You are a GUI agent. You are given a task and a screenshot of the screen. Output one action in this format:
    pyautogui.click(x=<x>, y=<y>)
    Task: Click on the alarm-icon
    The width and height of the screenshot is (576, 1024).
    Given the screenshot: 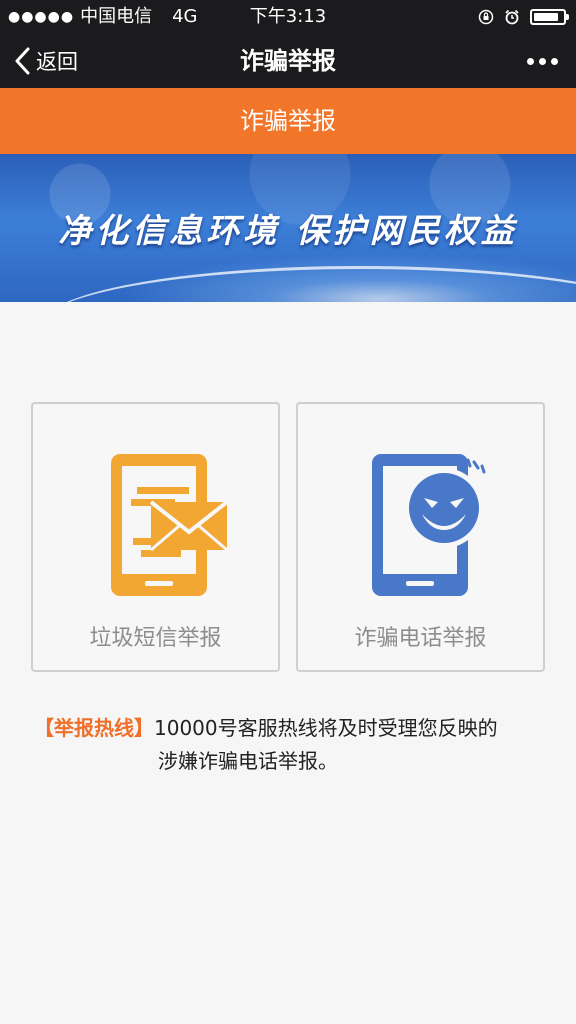 What is the action you would take?
    pyautogui.click(x=512, y=17)
    